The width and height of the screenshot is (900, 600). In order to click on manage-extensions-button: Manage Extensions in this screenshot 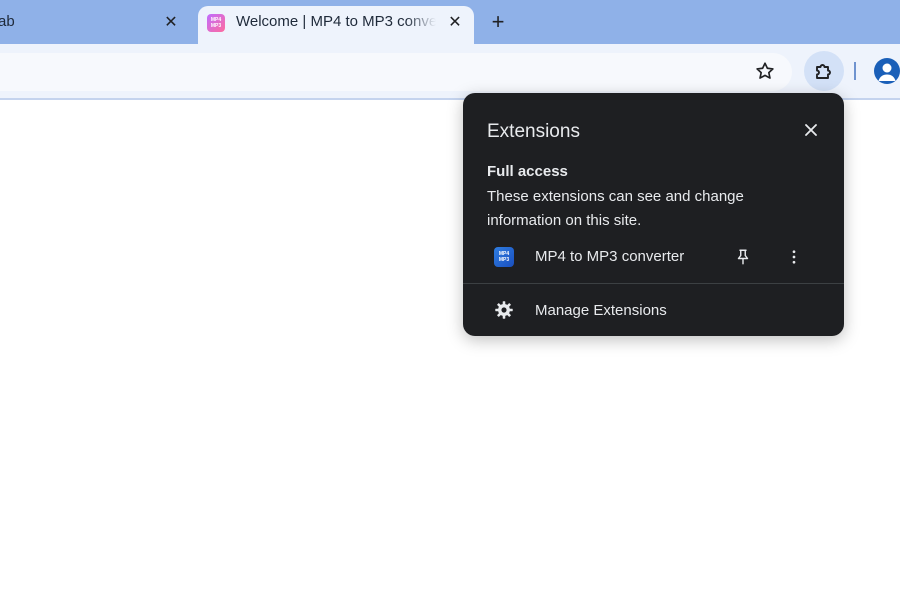, I will do `click(653, 311)`.